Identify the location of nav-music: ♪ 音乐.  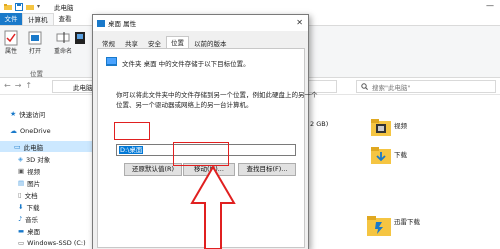
(28, 218).